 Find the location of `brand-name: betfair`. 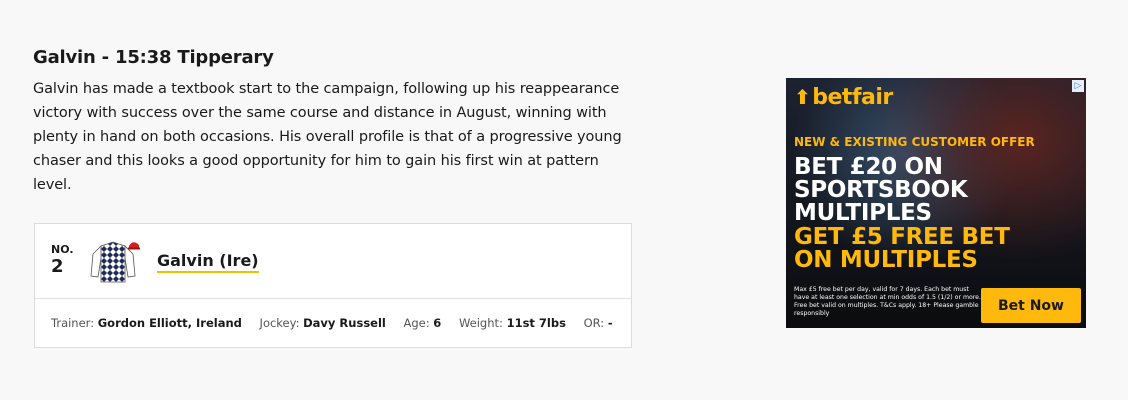

brand-name: betfair is located at coordinates (852, 97).